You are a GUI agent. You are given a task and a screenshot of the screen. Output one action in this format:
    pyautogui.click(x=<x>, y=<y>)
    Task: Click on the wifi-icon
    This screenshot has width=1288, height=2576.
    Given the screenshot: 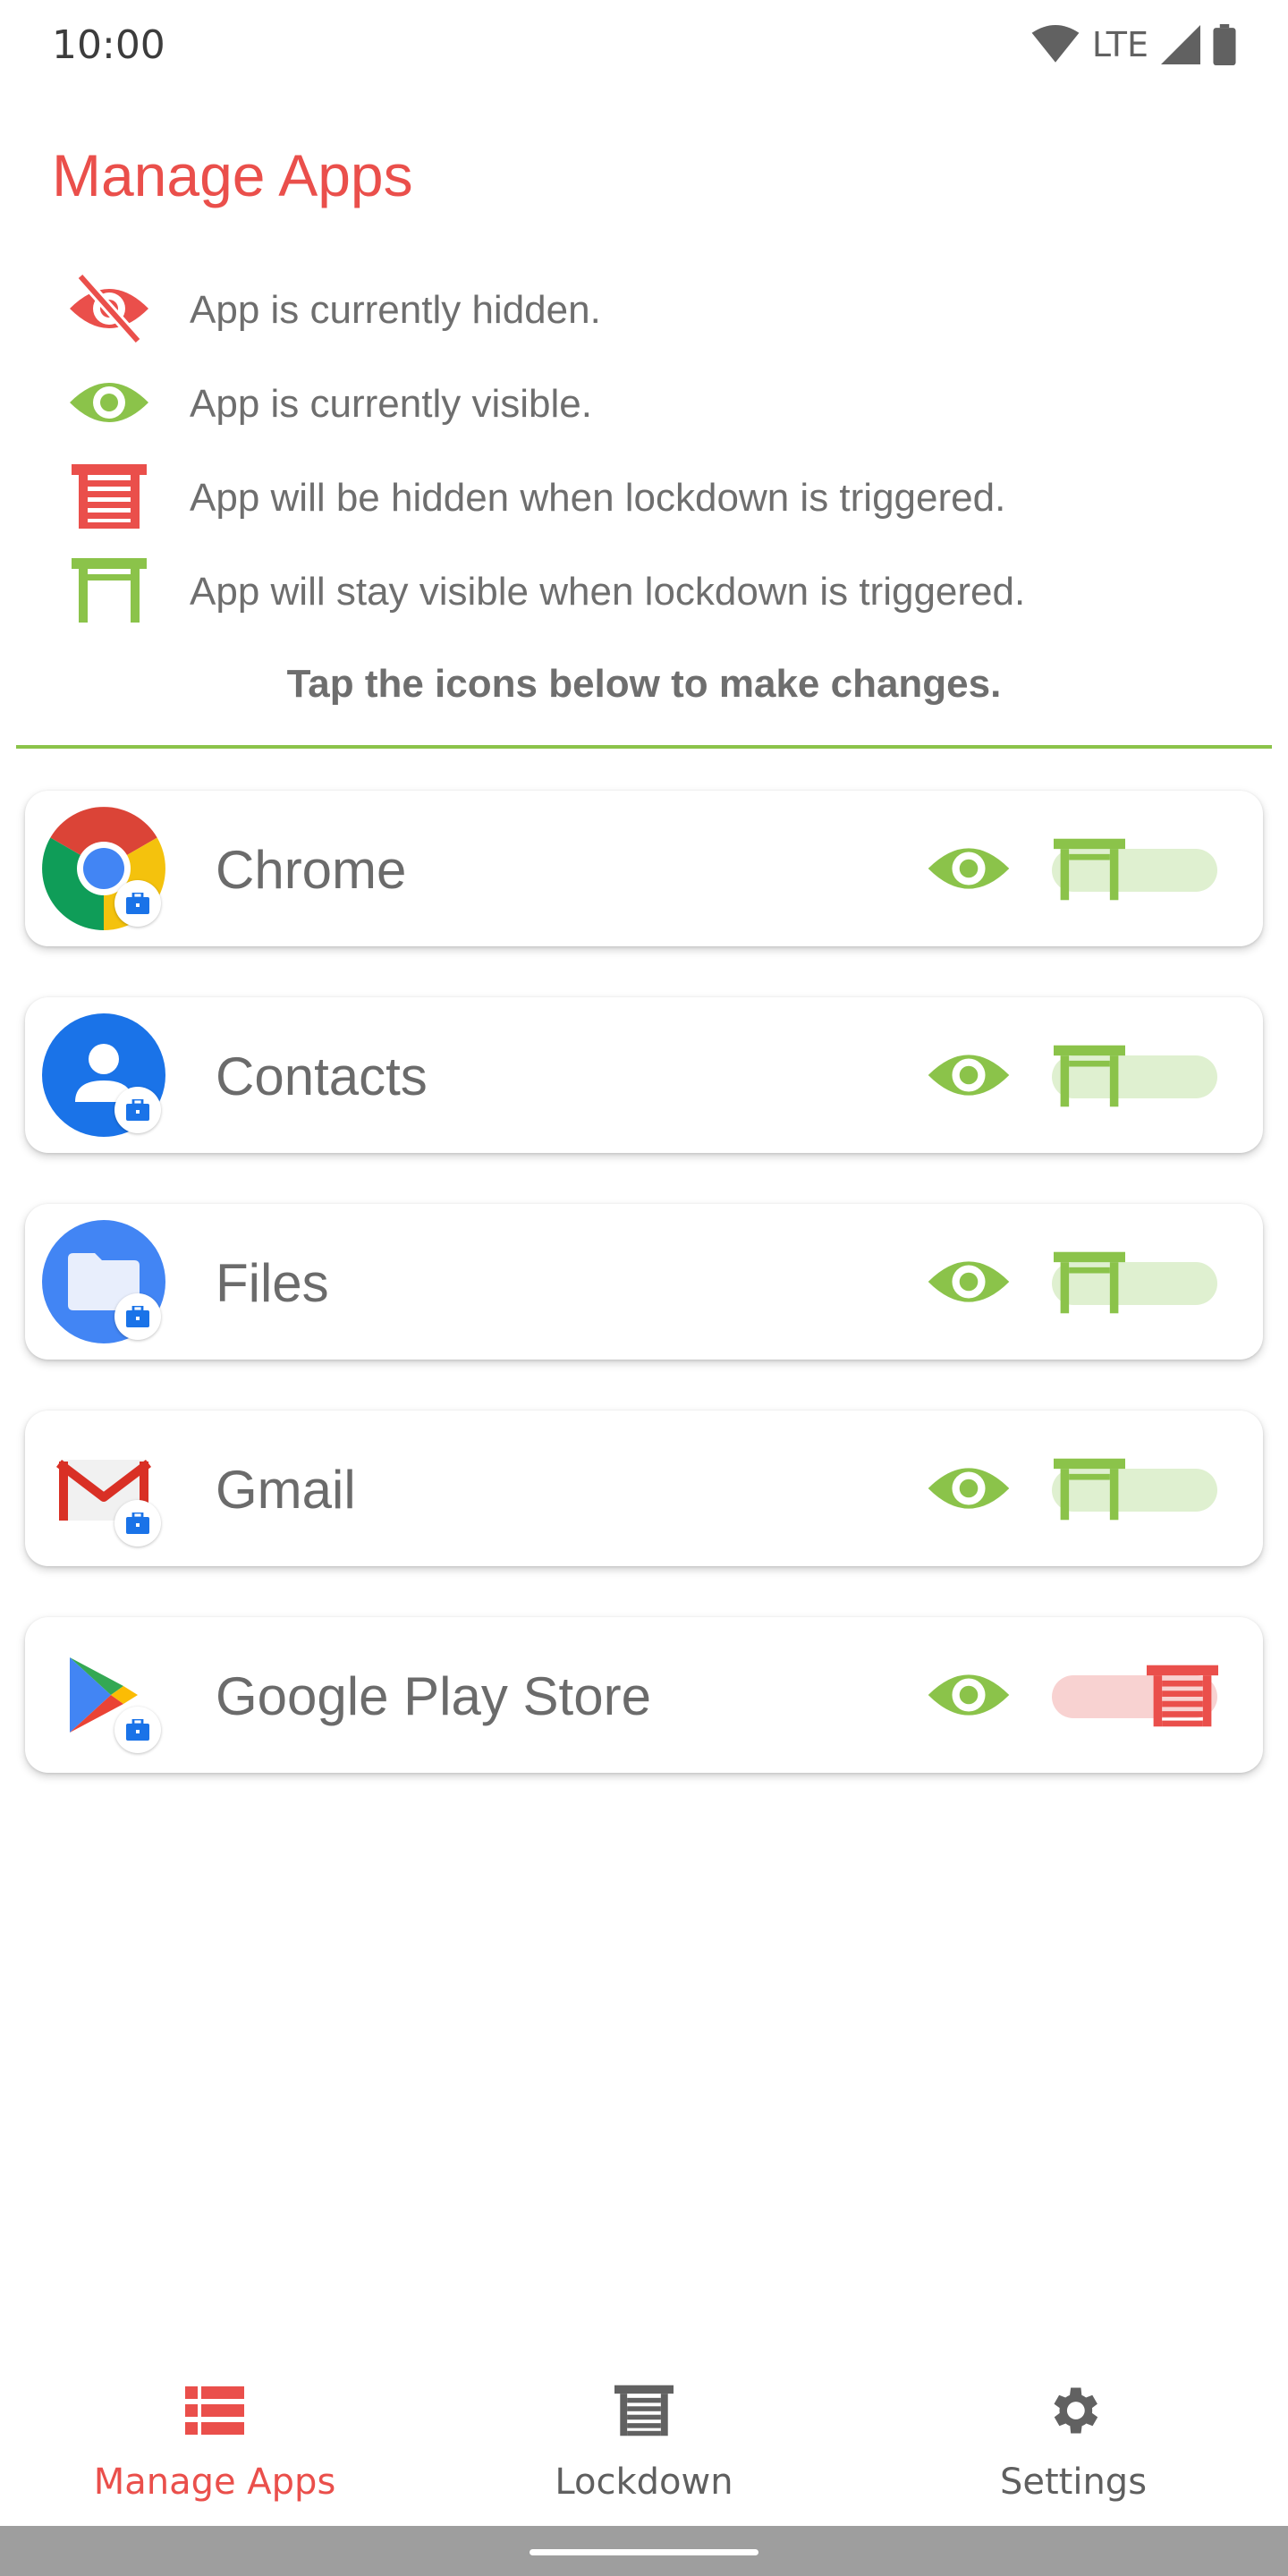 What is the action you would take?
    pyautogui.click(x=1055, y=44)
    